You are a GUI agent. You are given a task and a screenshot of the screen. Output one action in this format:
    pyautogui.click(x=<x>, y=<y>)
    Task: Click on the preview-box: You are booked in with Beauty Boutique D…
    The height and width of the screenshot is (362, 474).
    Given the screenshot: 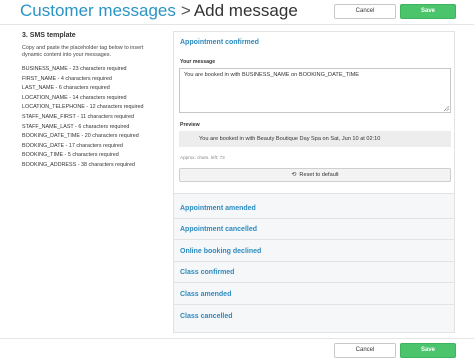 What is the action you would take?
    pyautogui.click(x=315, y=139)
    